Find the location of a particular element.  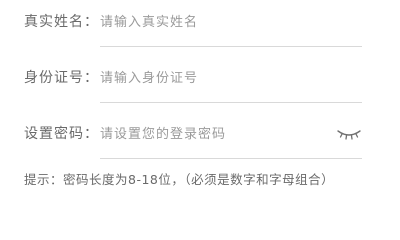

password-hint: 提示：密码长度为8-18位，（必须是数字和字母组合） is located at coordinates (179, 179).